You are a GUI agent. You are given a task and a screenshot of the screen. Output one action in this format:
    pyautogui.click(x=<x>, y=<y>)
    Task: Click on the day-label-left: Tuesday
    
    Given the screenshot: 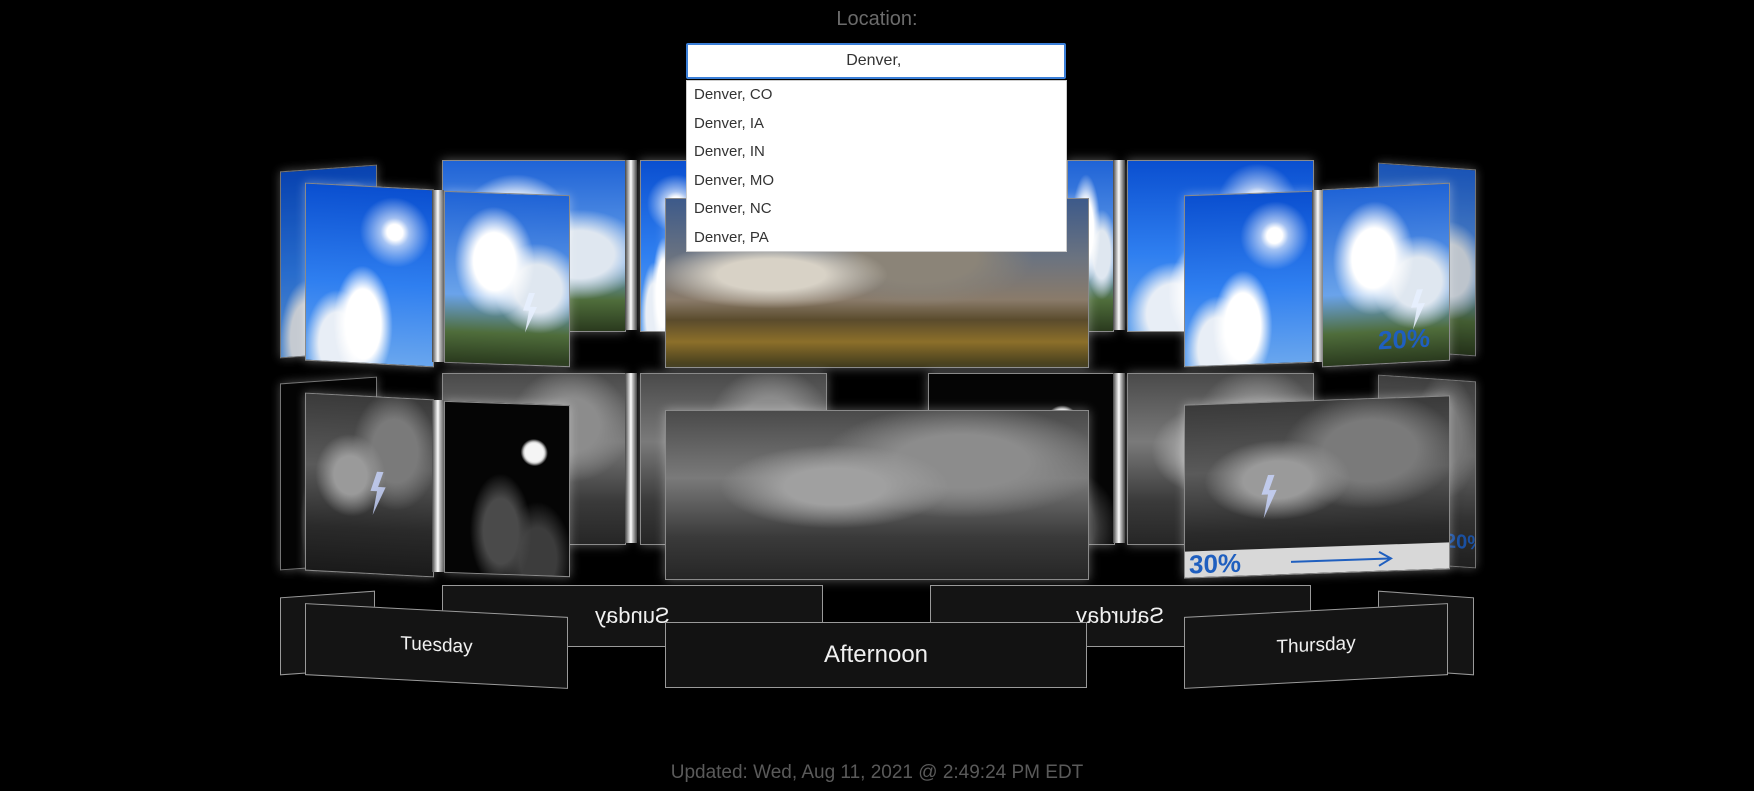 What is the action you would take?
    pyautogui.click(x=436, y=646)
    